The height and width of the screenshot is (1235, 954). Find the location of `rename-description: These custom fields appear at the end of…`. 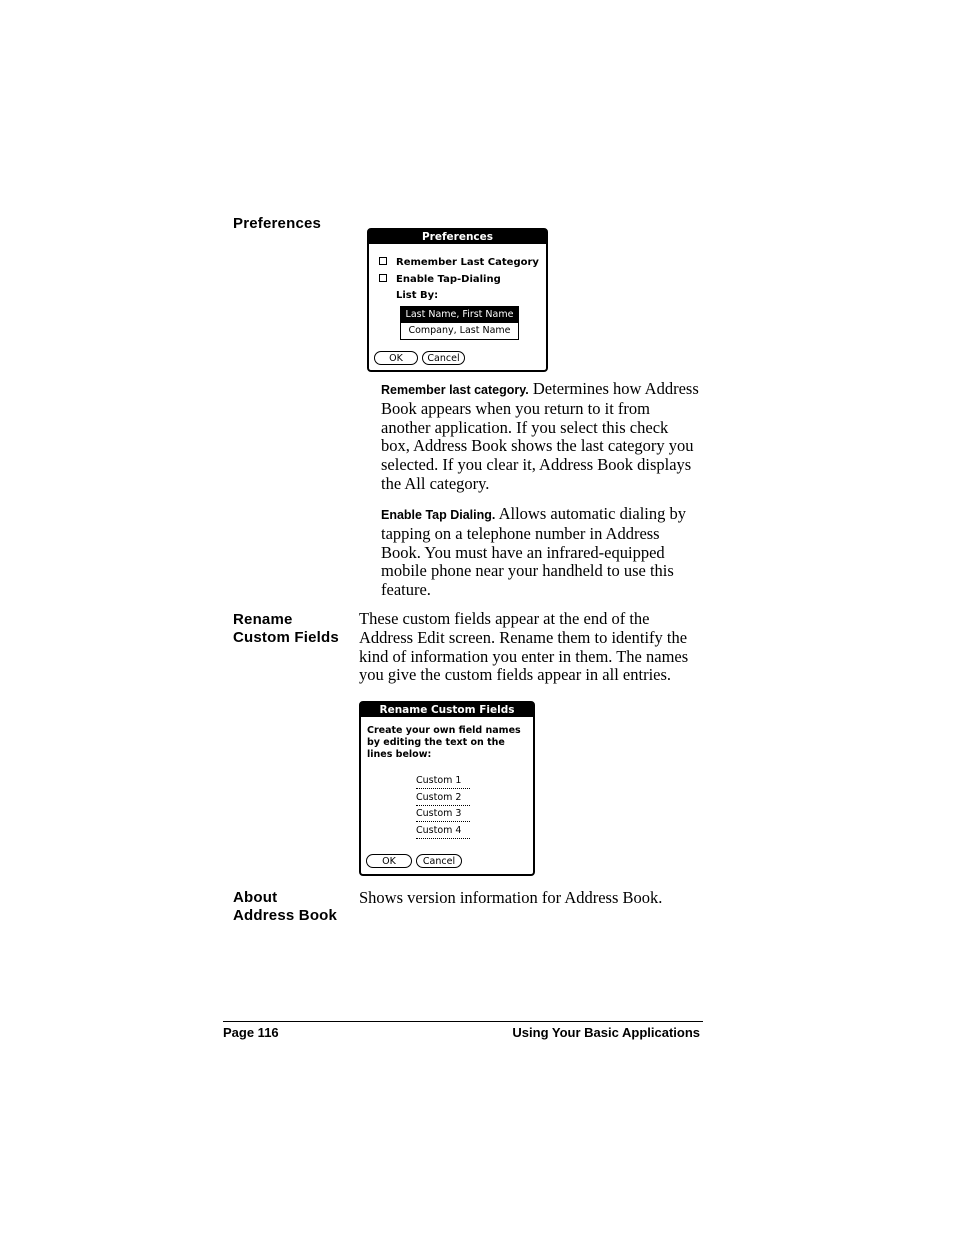

rename-description: These custom fields appear at the end of… is located at coordinates (524, 647).